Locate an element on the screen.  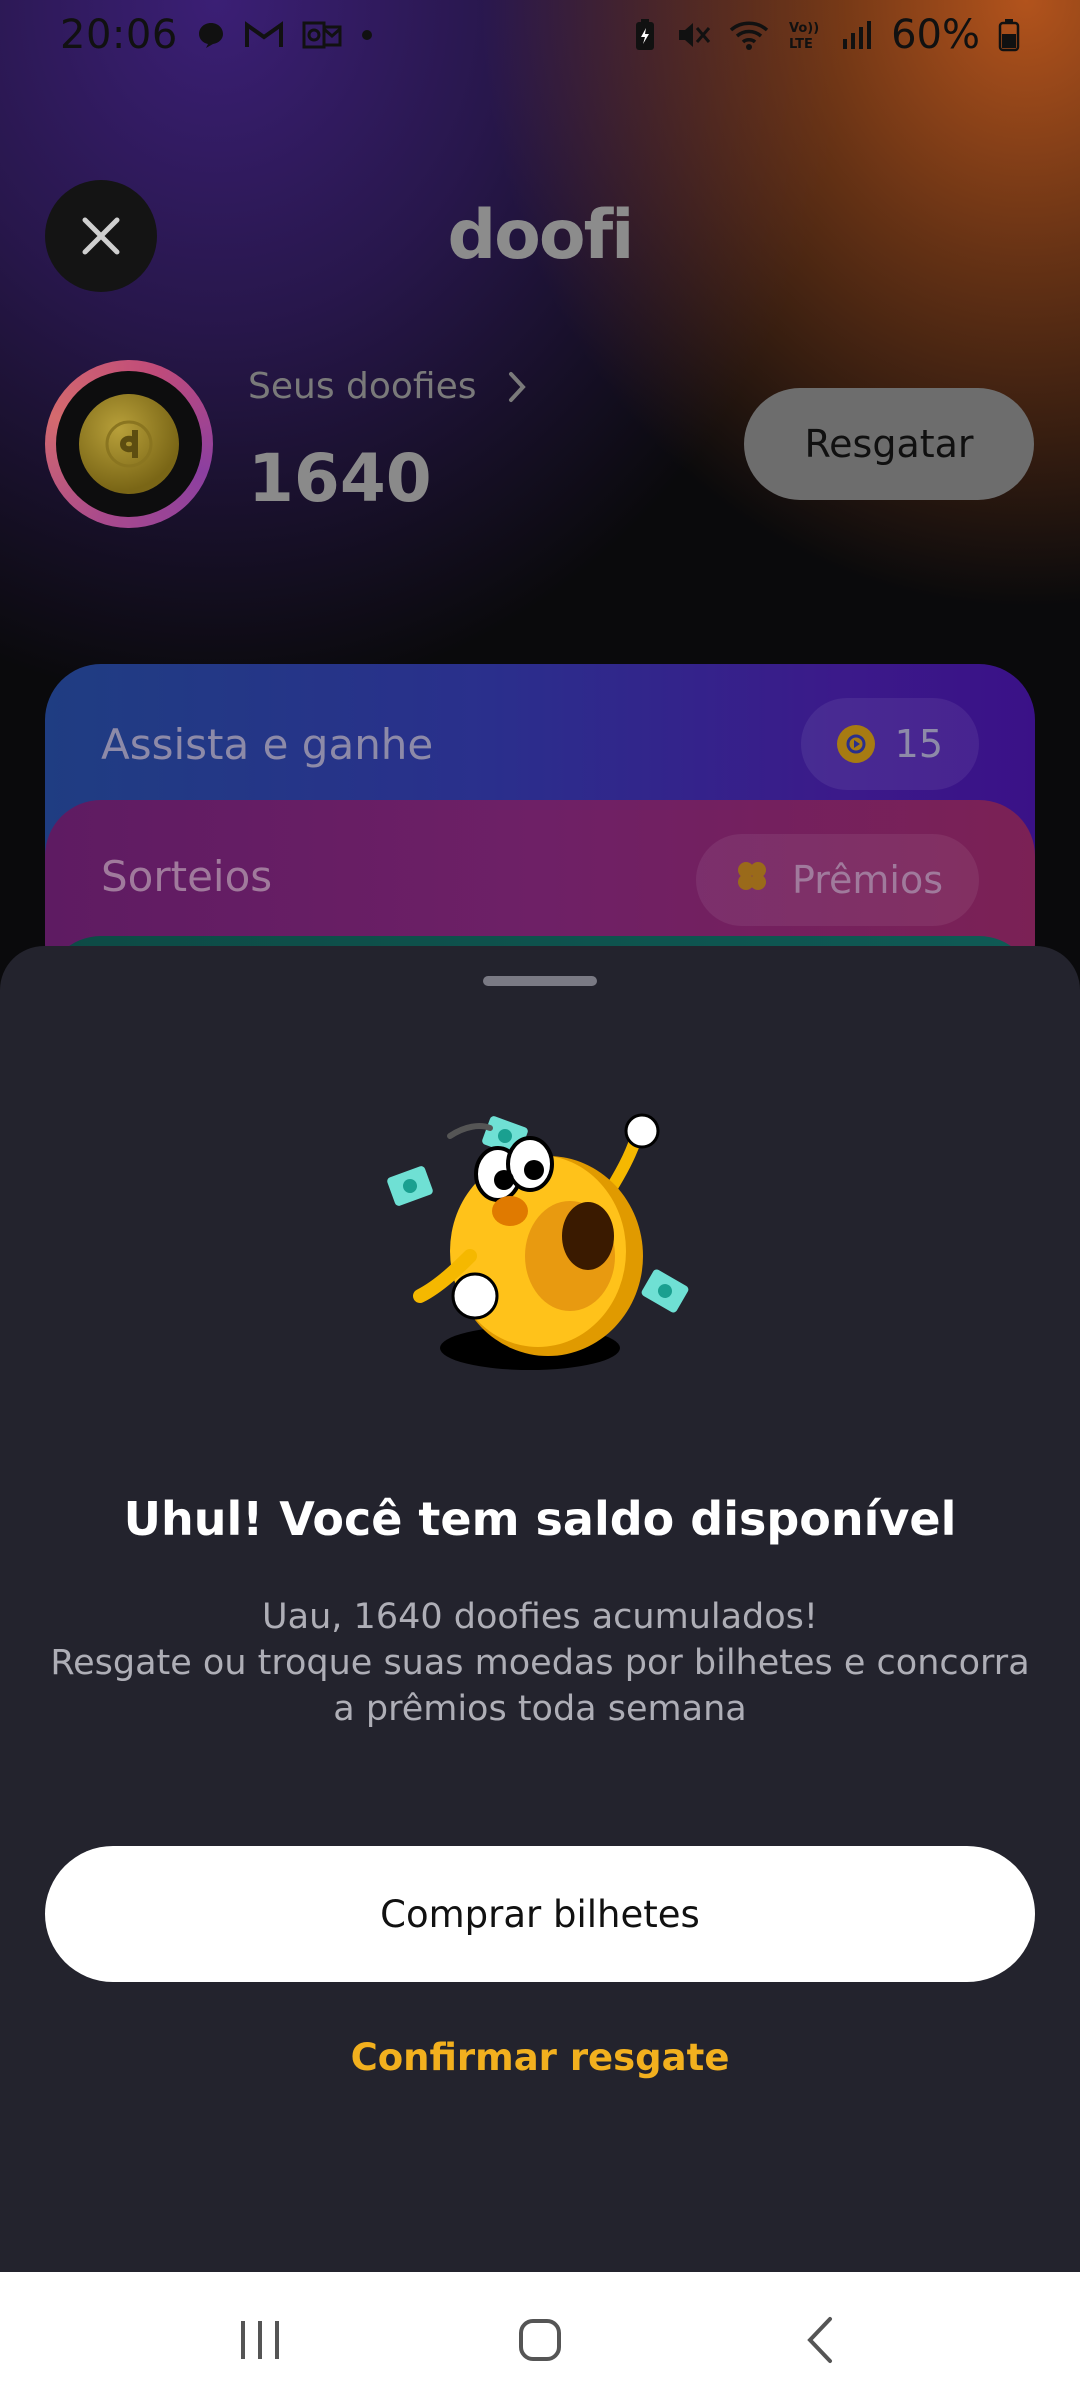
dot-icon is located at coordinates (367, 35).